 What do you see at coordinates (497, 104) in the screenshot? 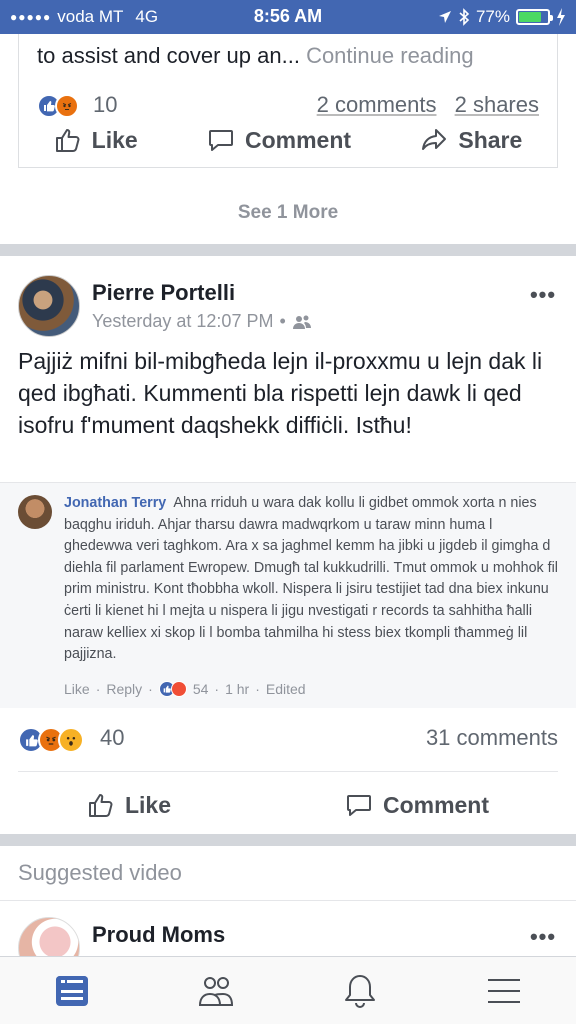
I see `share-count: 2 shares` at bounding box center [497, 104].